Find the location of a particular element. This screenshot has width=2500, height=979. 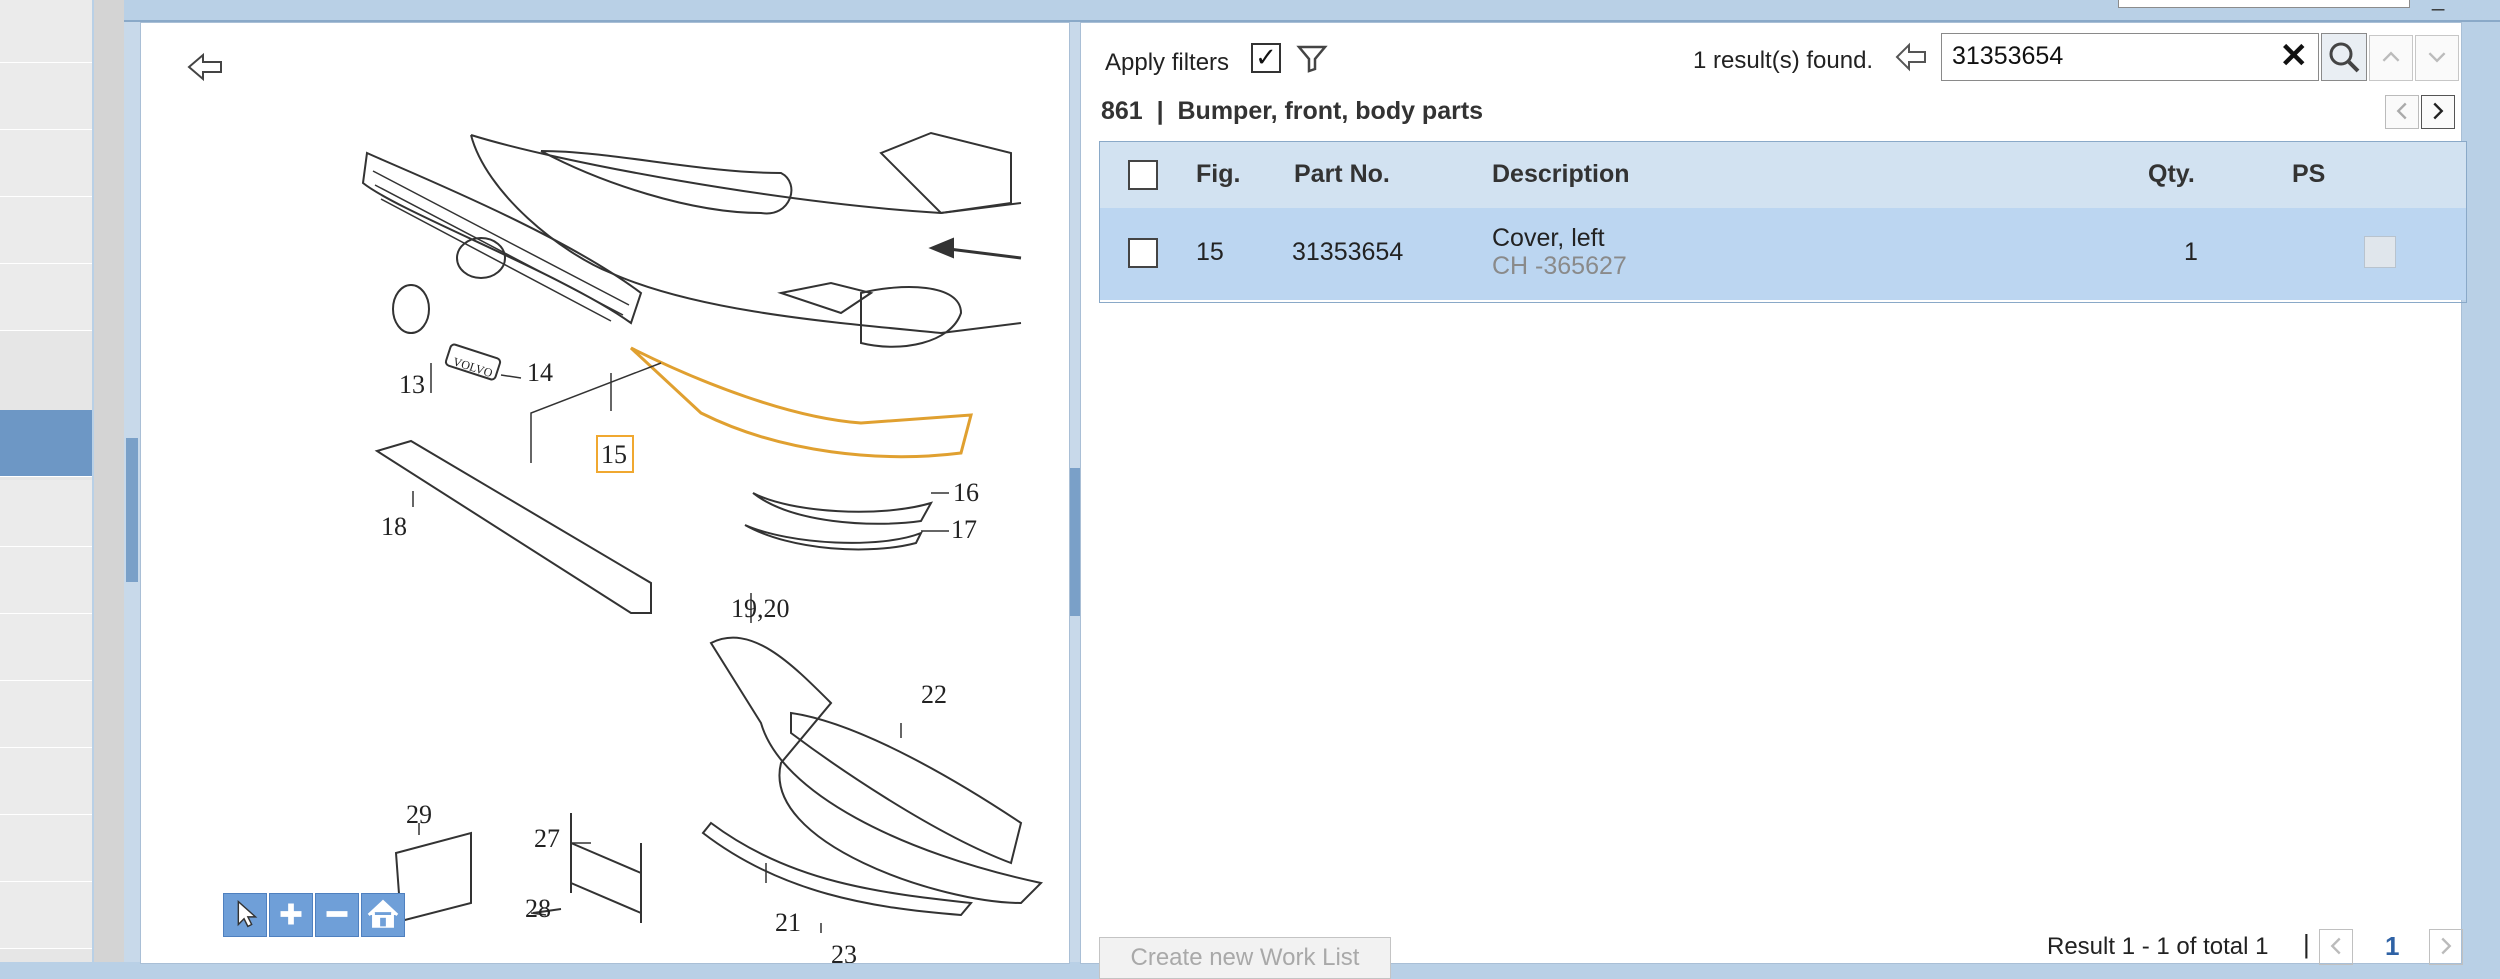

table-row: 15 31353654 Cover, left CH -365627 1 is located at coordinates (1783, 254).